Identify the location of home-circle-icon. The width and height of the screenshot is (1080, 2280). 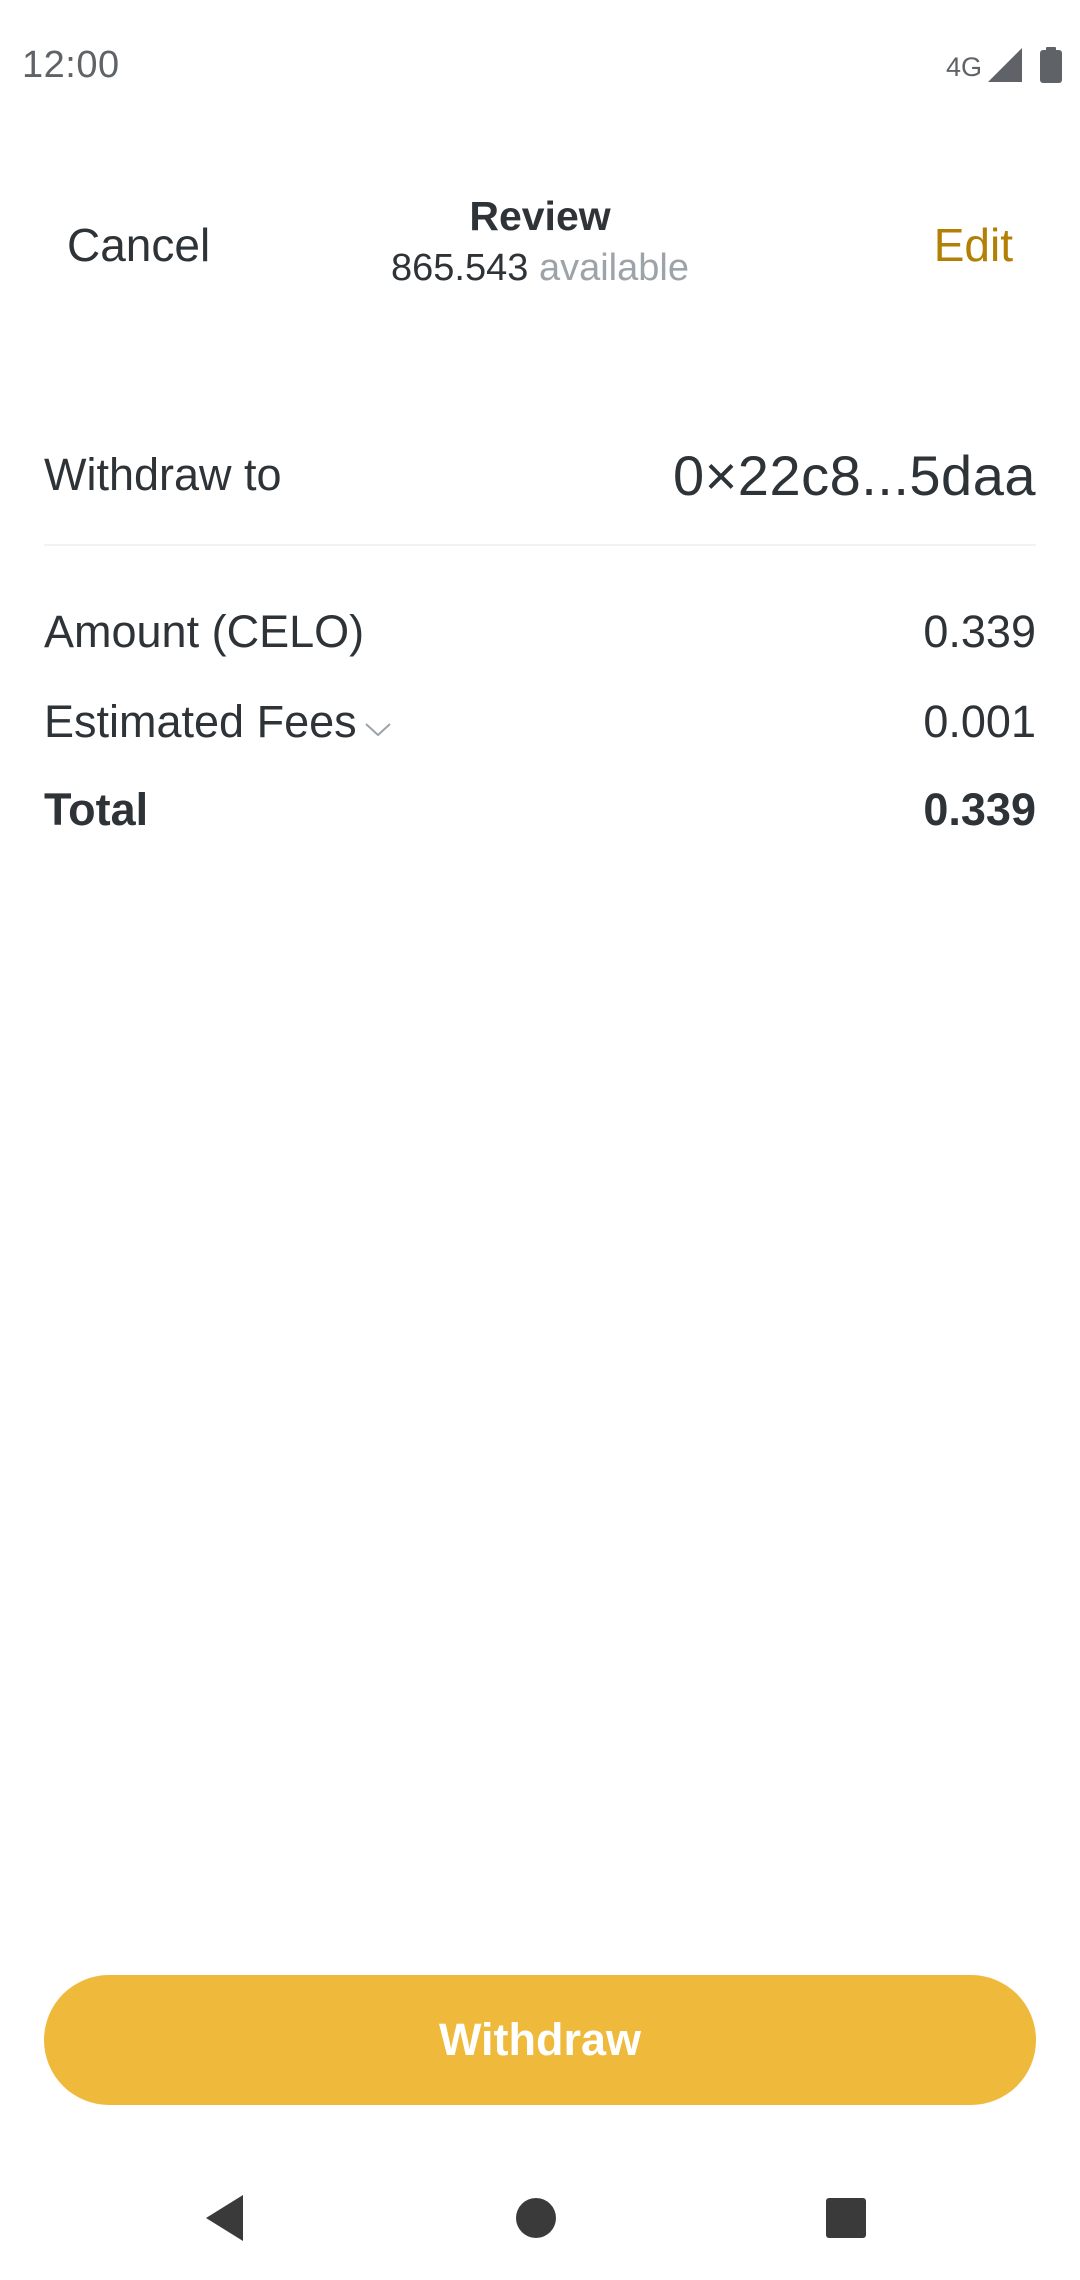
(536, 2220).